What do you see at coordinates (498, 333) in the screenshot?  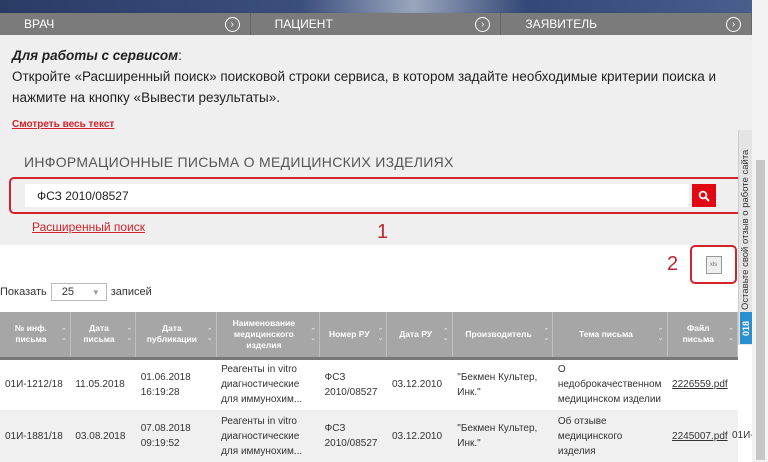 I see `header-label: Производитель` at bounding box center [498, 333].